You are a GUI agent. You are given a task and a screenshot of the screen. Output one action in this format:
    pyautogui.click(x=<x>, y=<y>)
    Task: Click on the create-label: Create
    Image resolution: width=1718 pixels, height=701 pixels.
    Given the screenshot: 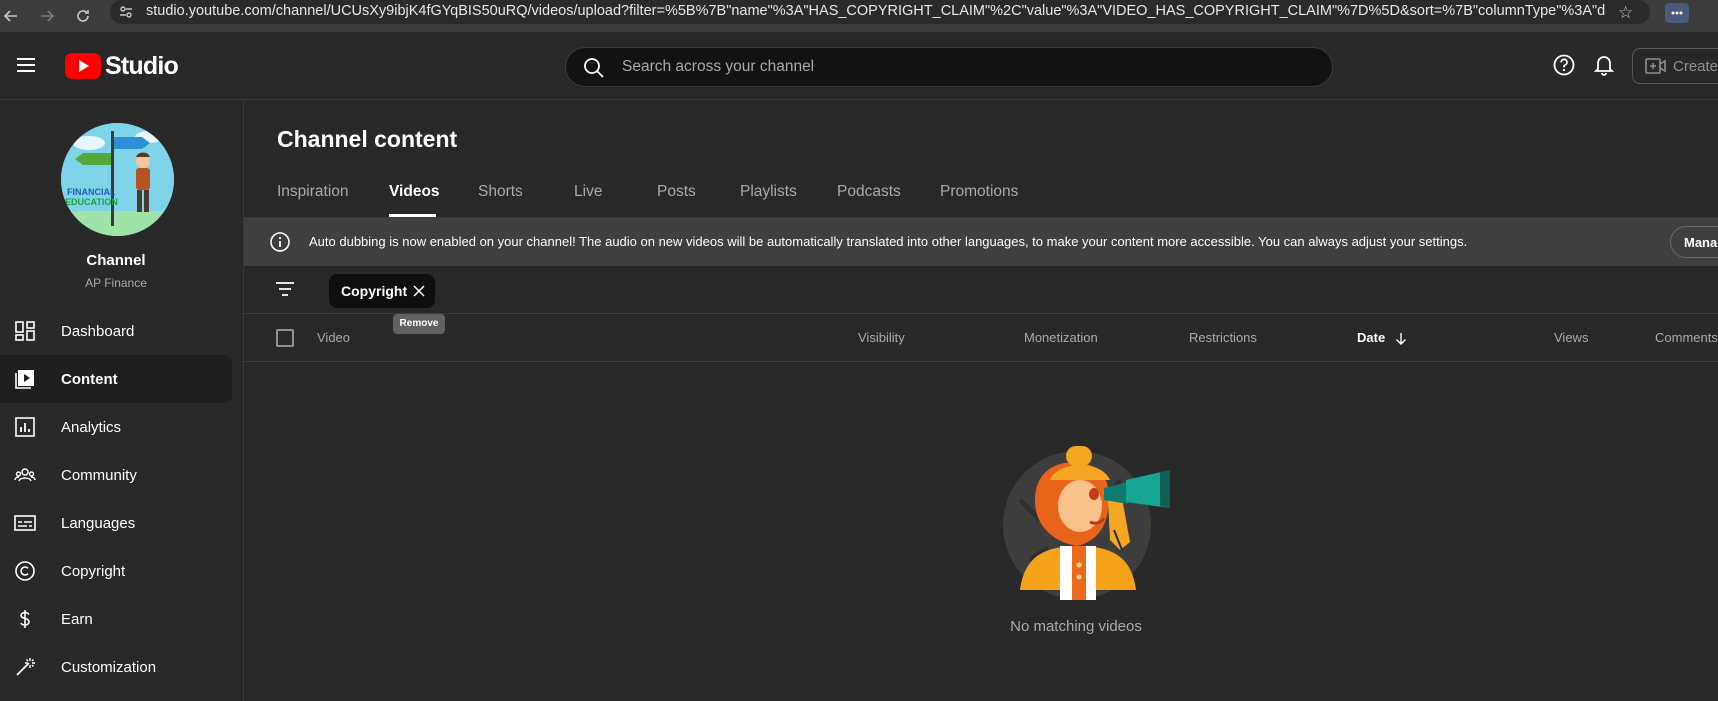 What is the action you would take?
    pyautogui.click(x=1695, y=66)
    